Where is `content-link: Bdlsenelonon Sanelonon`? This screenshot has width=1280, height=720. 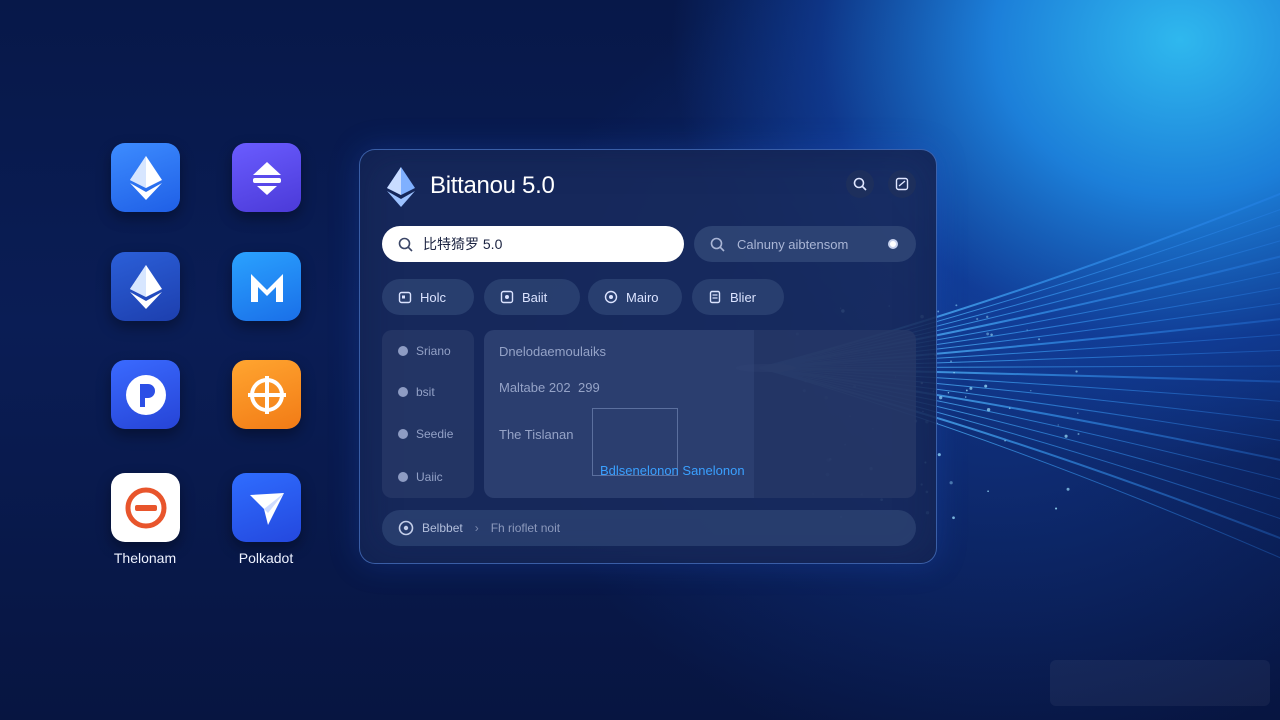
content-link: Bdlsenelonon Sanelonon is located at coordinates (672, 470).